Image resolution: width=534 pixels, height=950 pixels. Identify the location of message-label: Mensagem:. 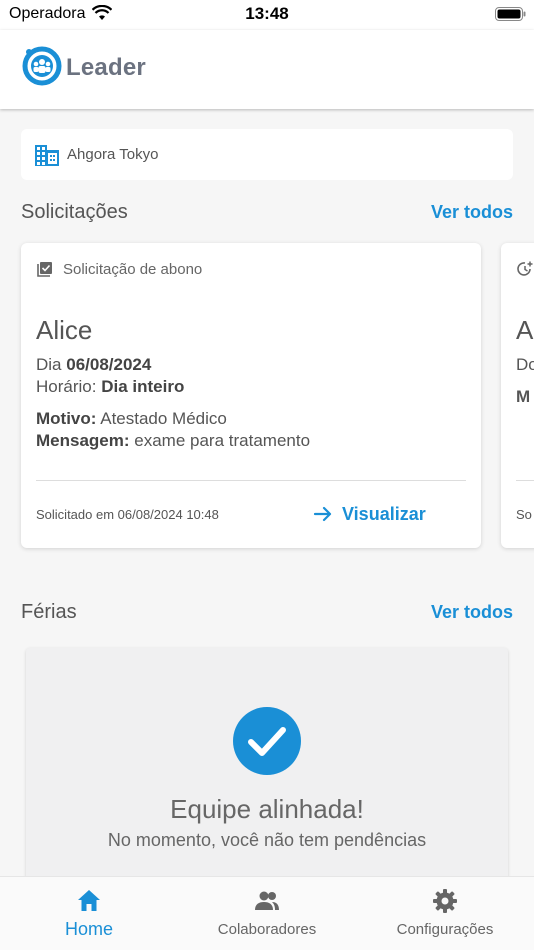
(83, 440).